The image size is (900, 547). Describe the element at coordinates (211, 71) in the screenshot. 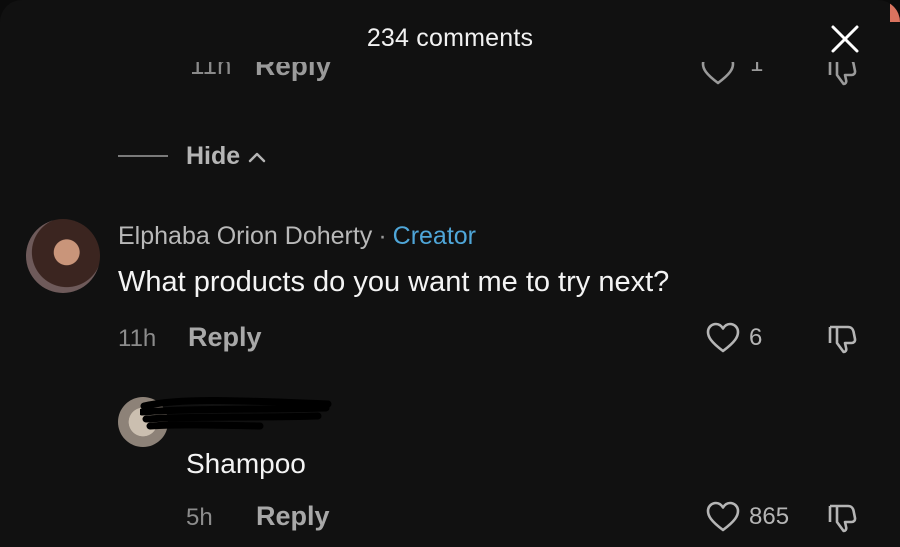

I see `previous-comment-time: 11h` at that location.